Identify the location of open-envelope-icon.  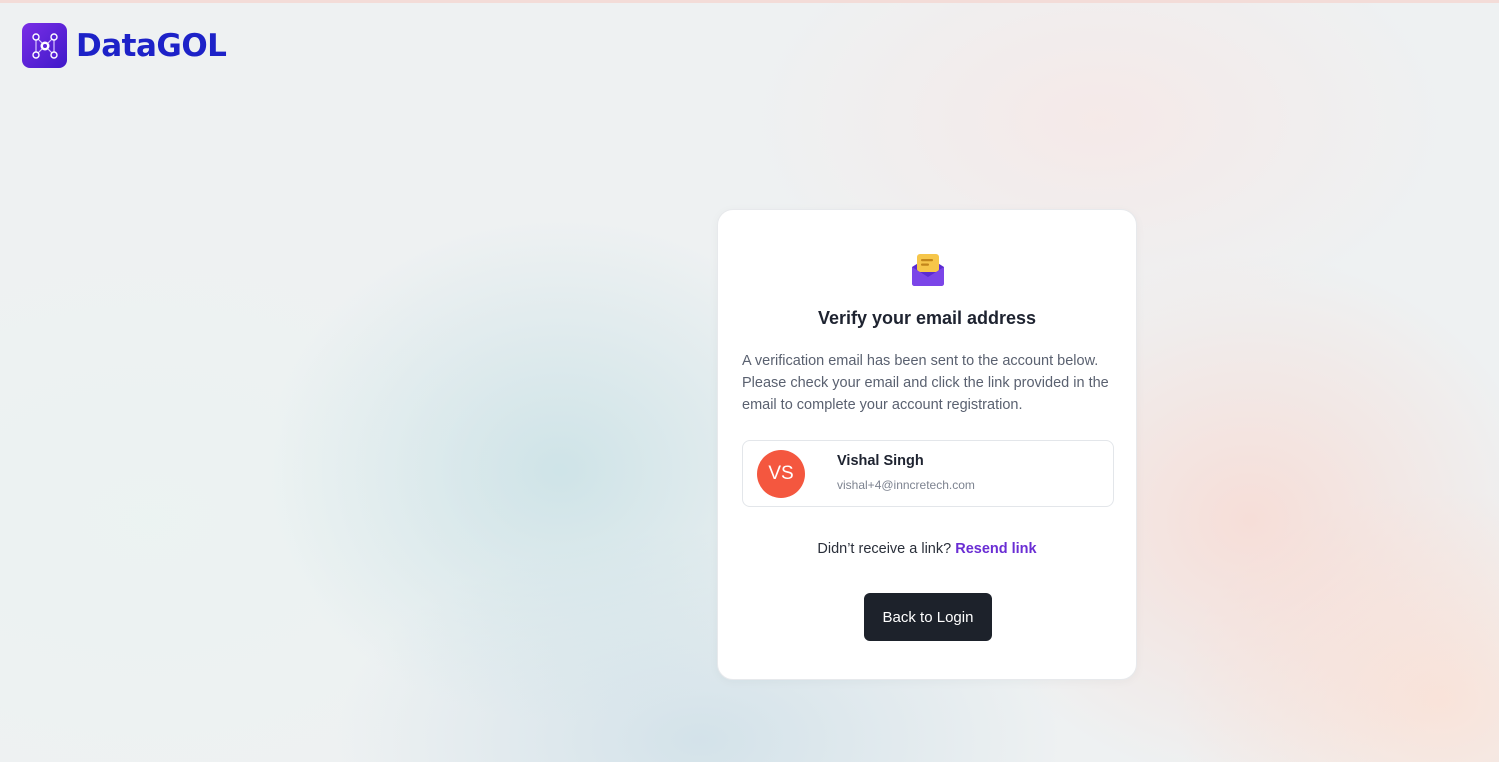
(928, 270).